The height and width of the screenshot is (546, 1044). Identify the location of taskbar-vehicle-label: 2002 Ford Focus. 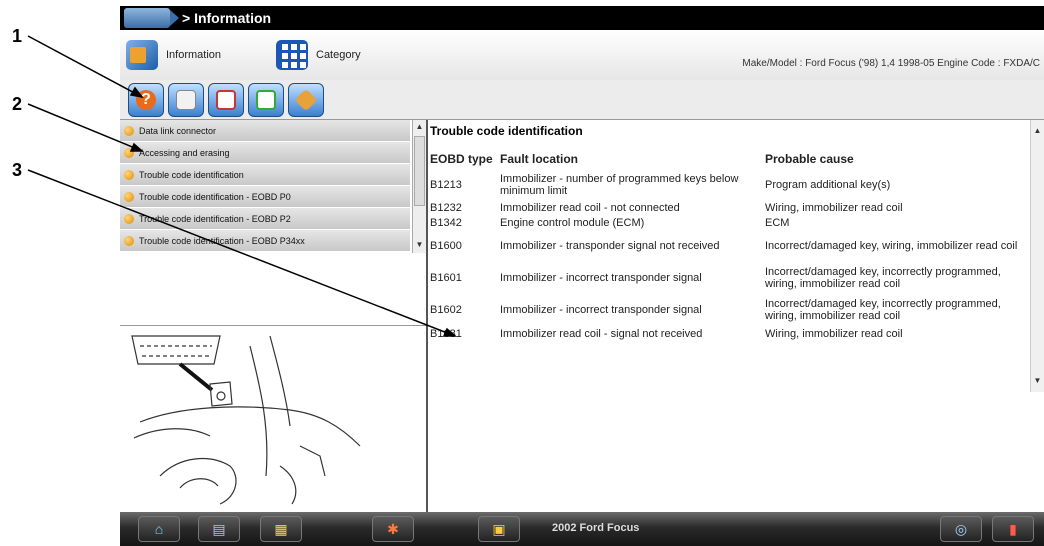
(596, 528).